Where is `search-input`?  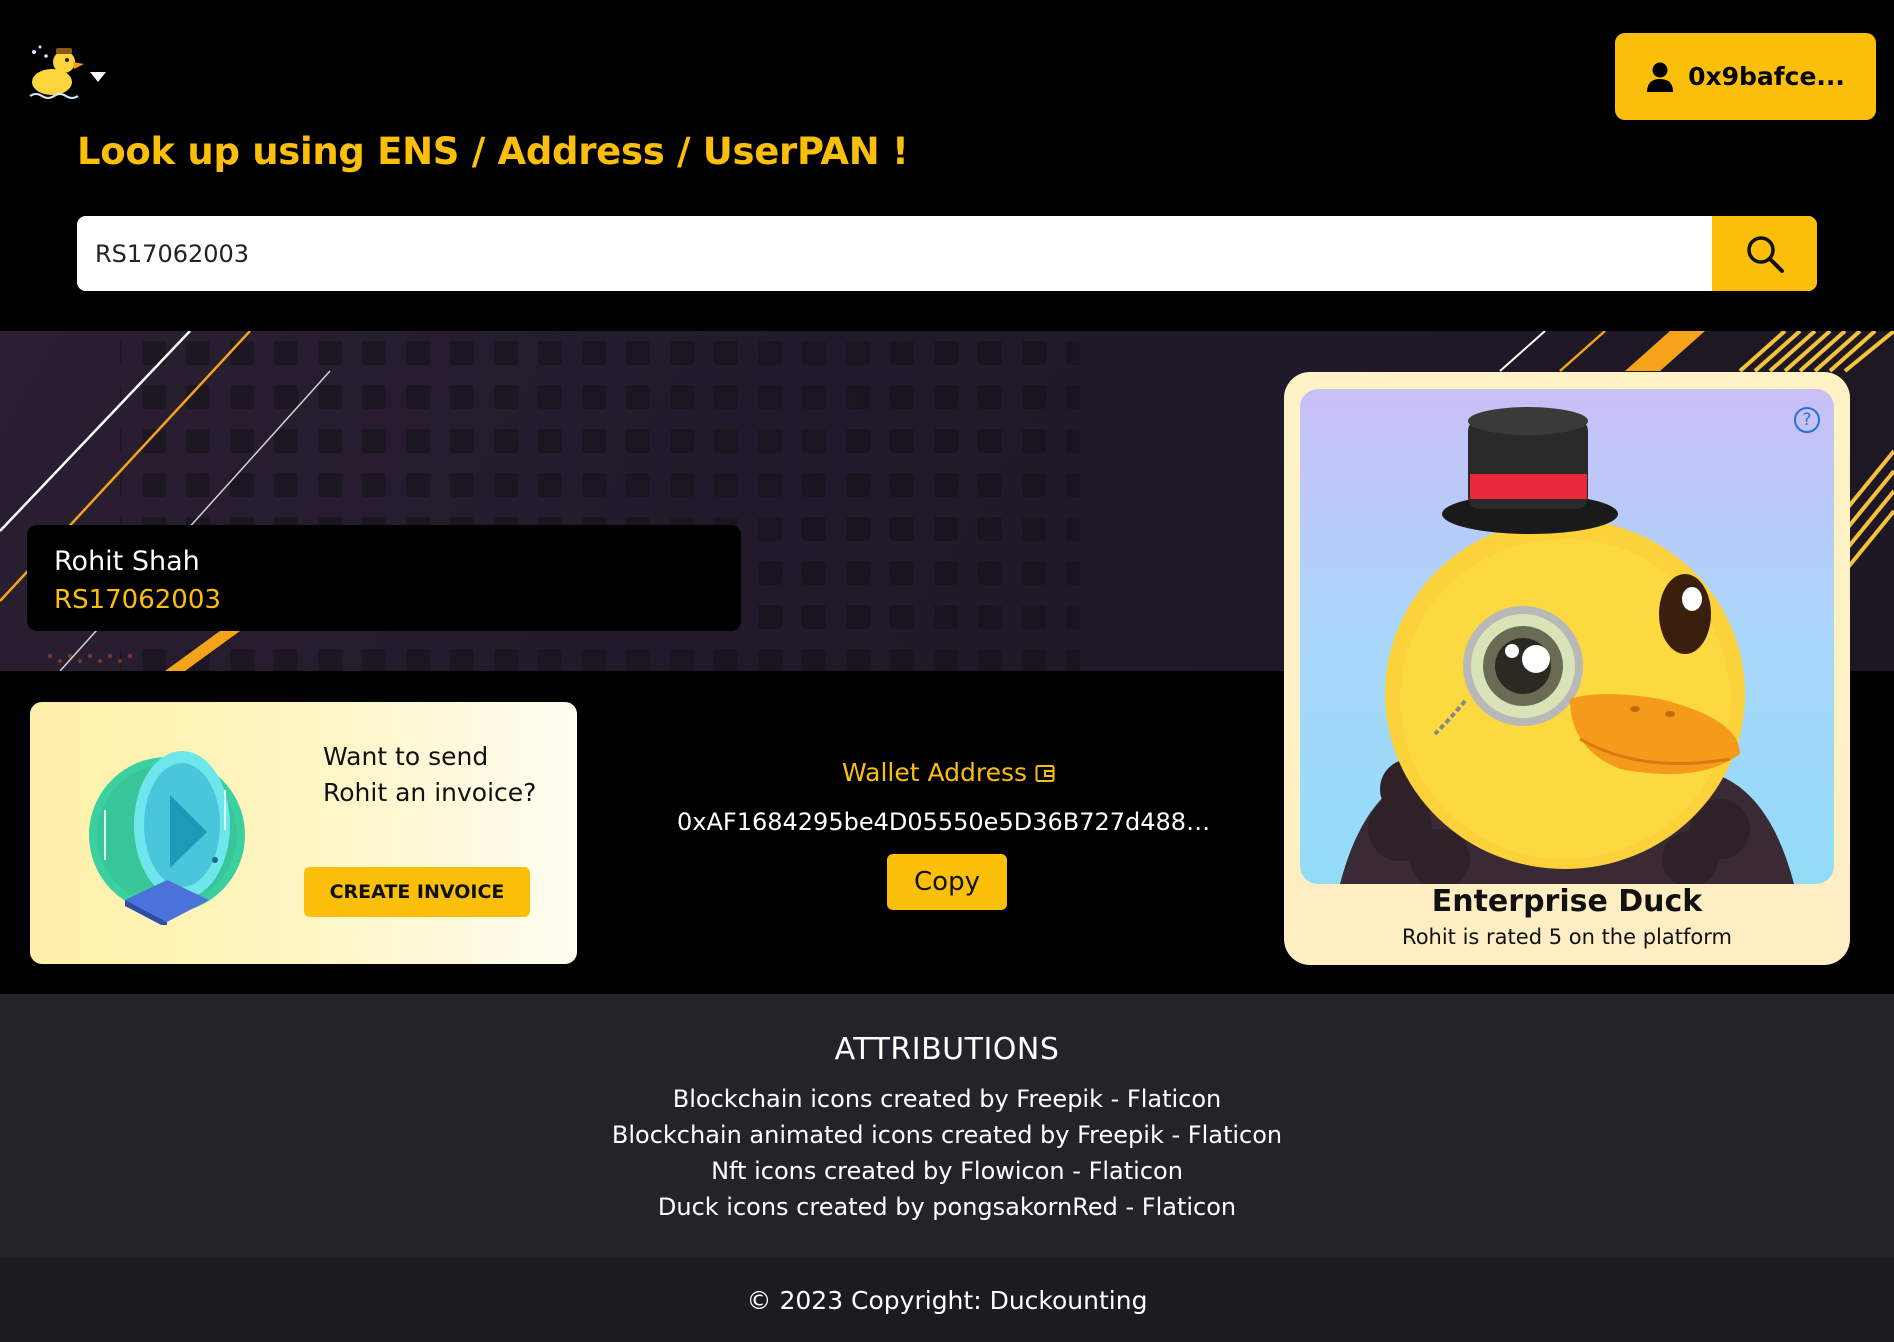 search-input is located at coordinates (894, 253).